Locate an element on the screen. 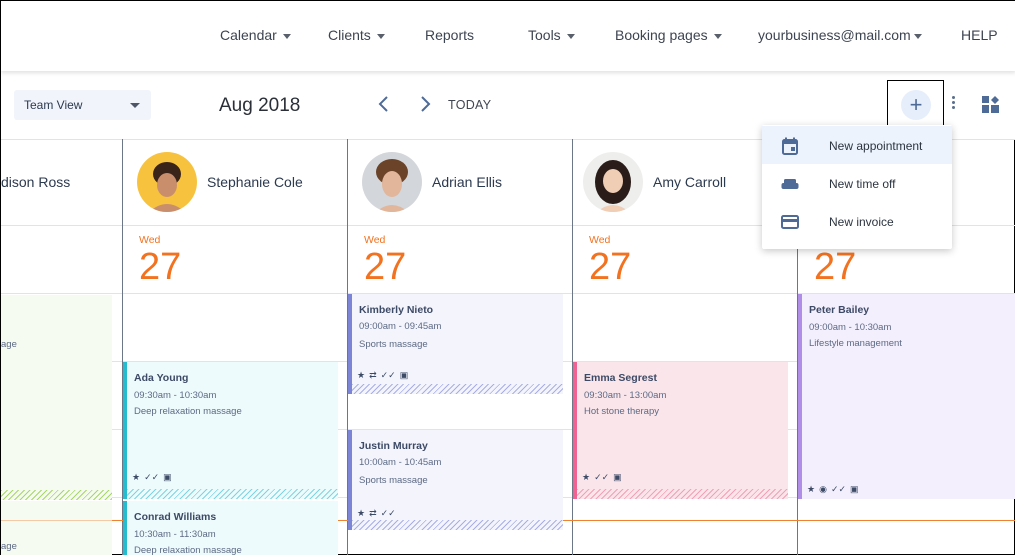 Image resolution: width=1015 pixels, height=555 pixels. plus-icon: + is located at coordinates (916, 105).